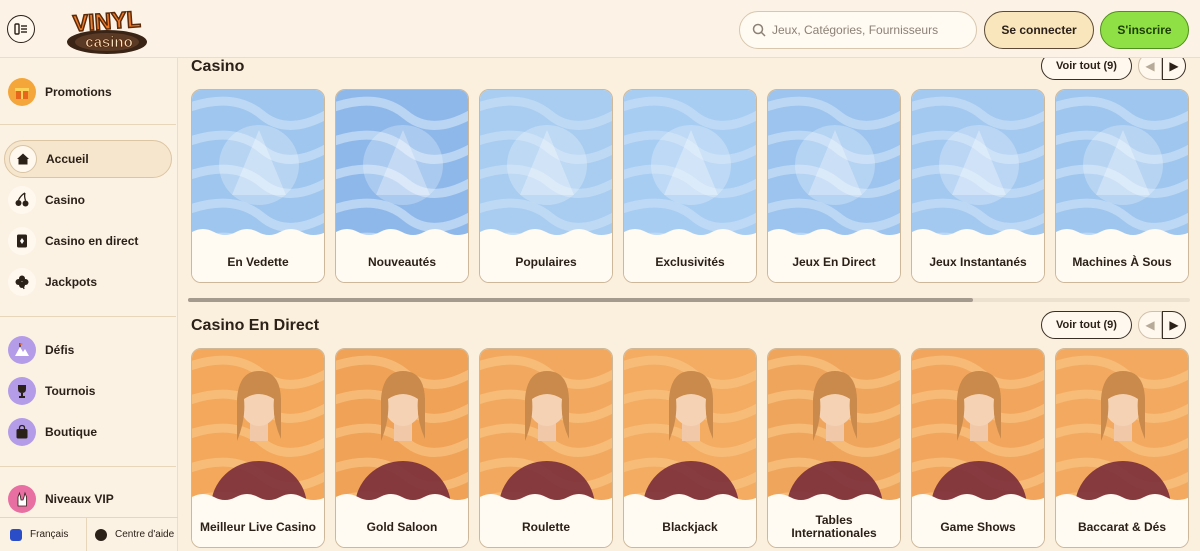 This screenshot has height=551, width=1200. Describe the element at coordinates (22, 282) in the screenshot. I see `clover-icon` at that location.